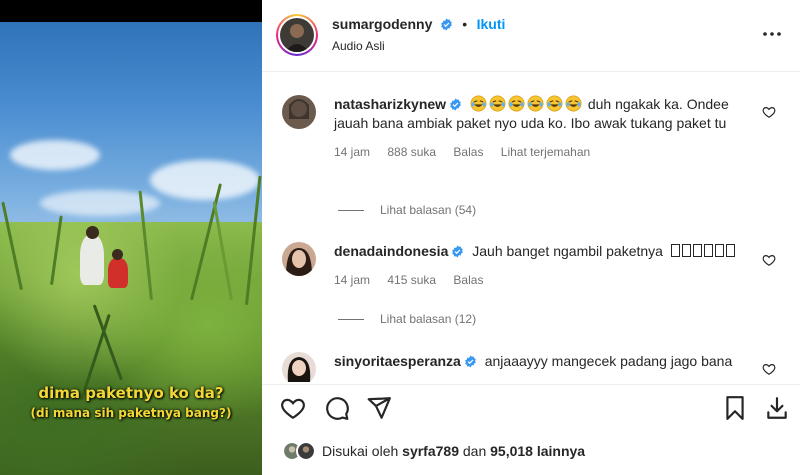  I want to click on author-username: sumargodenny, so click(382, 24).